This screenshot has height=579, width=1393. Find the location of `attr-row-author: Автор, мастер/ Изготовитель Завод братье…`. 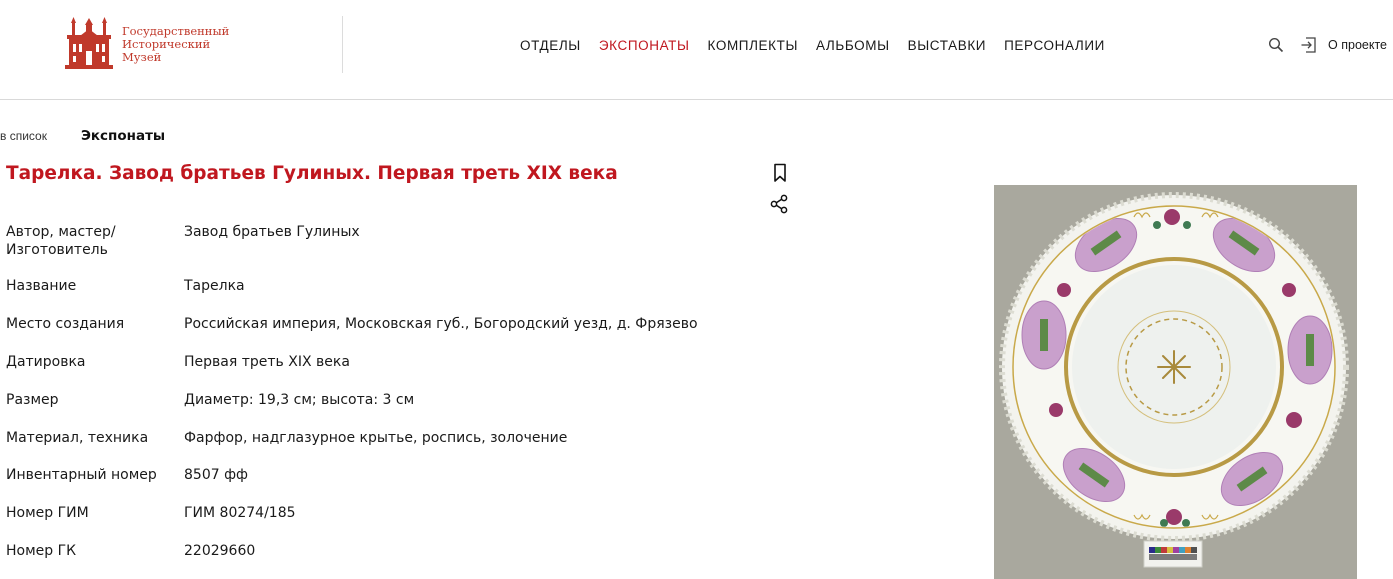

attr-row-author: Автор, мастер/ Изготовитель Завод братье… is located at coordinates (376, 250).